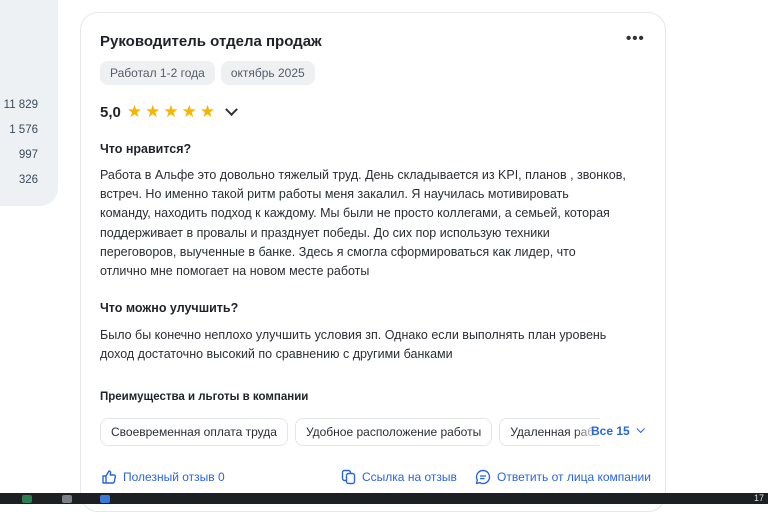 The width and height of the screenshot is (768, 512). I want to click on clock: 17, so click(758, 498).